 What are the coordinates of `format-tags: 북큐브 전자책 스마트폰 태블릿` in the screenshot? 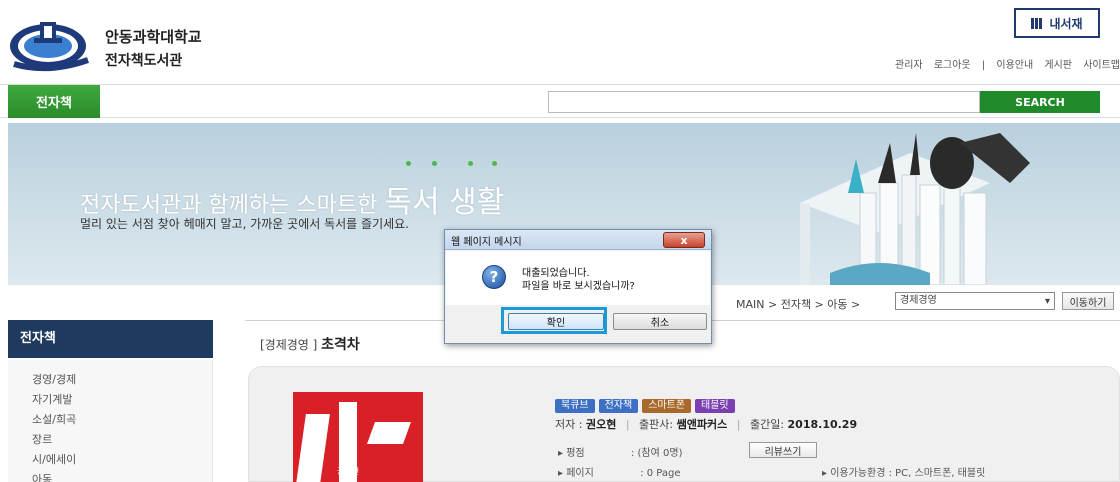 It's located at (645, 406).